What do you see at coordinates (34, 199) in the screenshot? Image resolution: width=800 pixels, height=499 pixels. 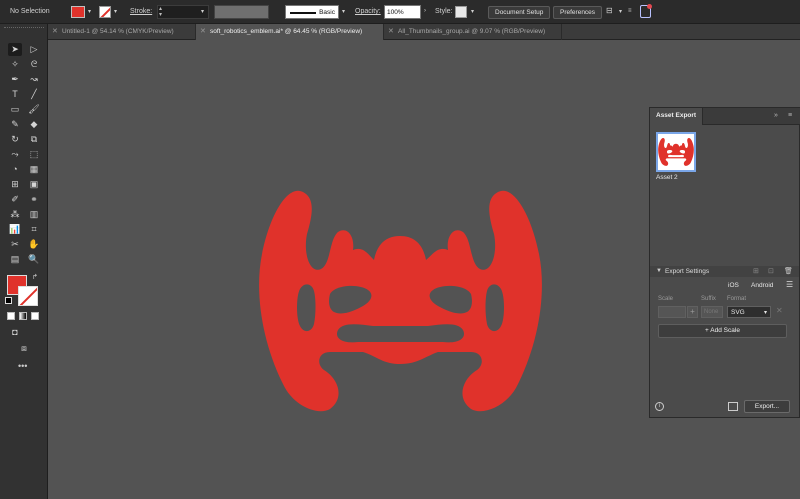 I see `blend-tool-icon: ⚭` at bounding box center [34, 199].